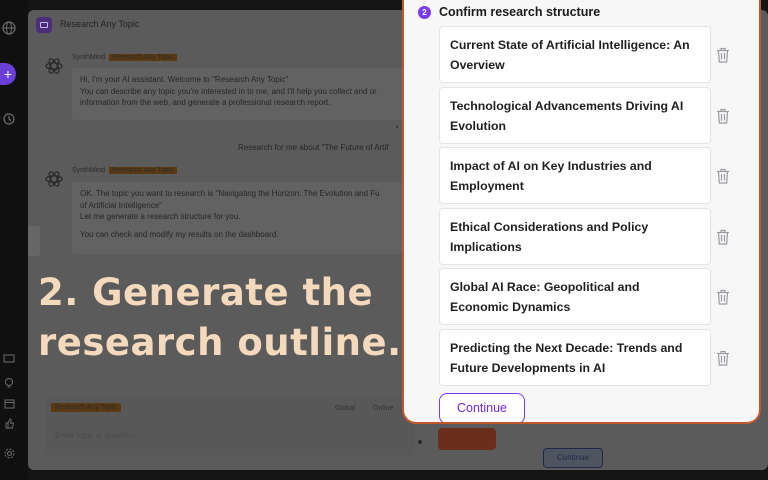 Image resolution: width=768 pixels, height=480 pixels. I want to click on step-title: Confirm research structure, so click(520, 12).